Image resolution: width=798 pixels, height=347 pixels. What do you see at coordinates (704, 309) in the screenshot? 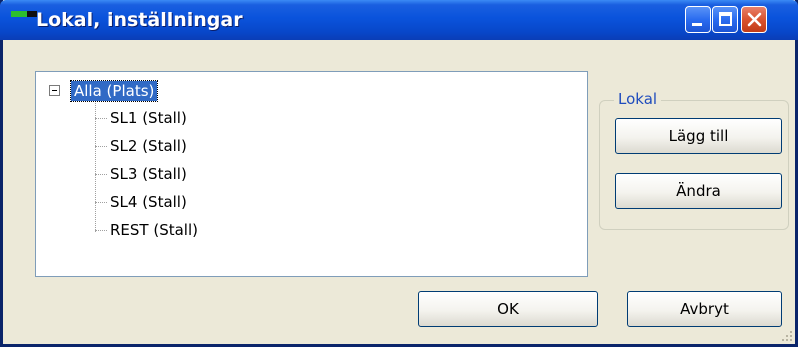
I see `cancel-button: Avbryt` at bounding box center [704, 309].